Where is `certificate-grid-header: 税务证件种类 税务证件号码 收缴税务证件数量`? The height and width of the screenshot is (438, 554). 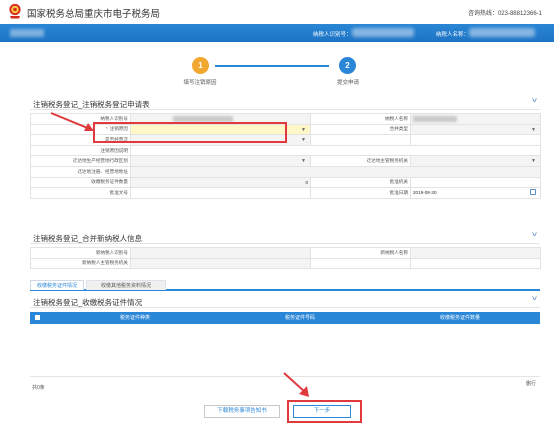
certificate-grid-header: 税务证件种类 税务证件号码 收缴税务证件数量 is located at coordinates (285, 318).